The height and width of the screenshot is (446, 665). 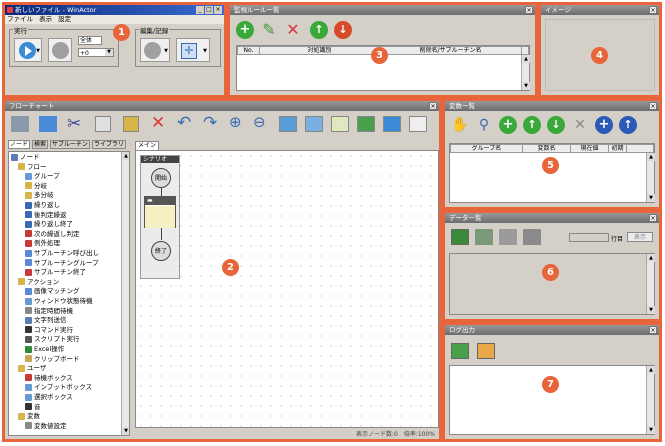 What do you see at coordinates (46, 320) in the screenshot?
I see `tree-item: 文字列送信` at bounding box center [46, 320].